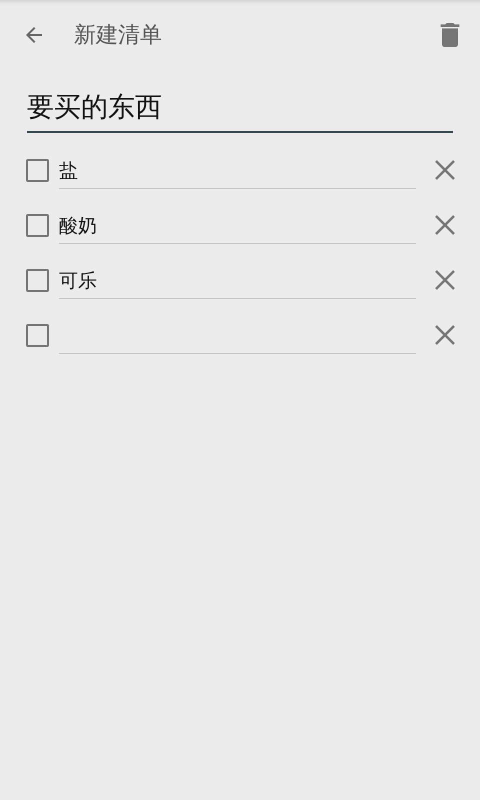 This screenshot has width=480, height=800. What do you see at coordinates (118, 36) in the screenshot?
I see `screen-title: 新建清单` at bounding box center [118, 36].